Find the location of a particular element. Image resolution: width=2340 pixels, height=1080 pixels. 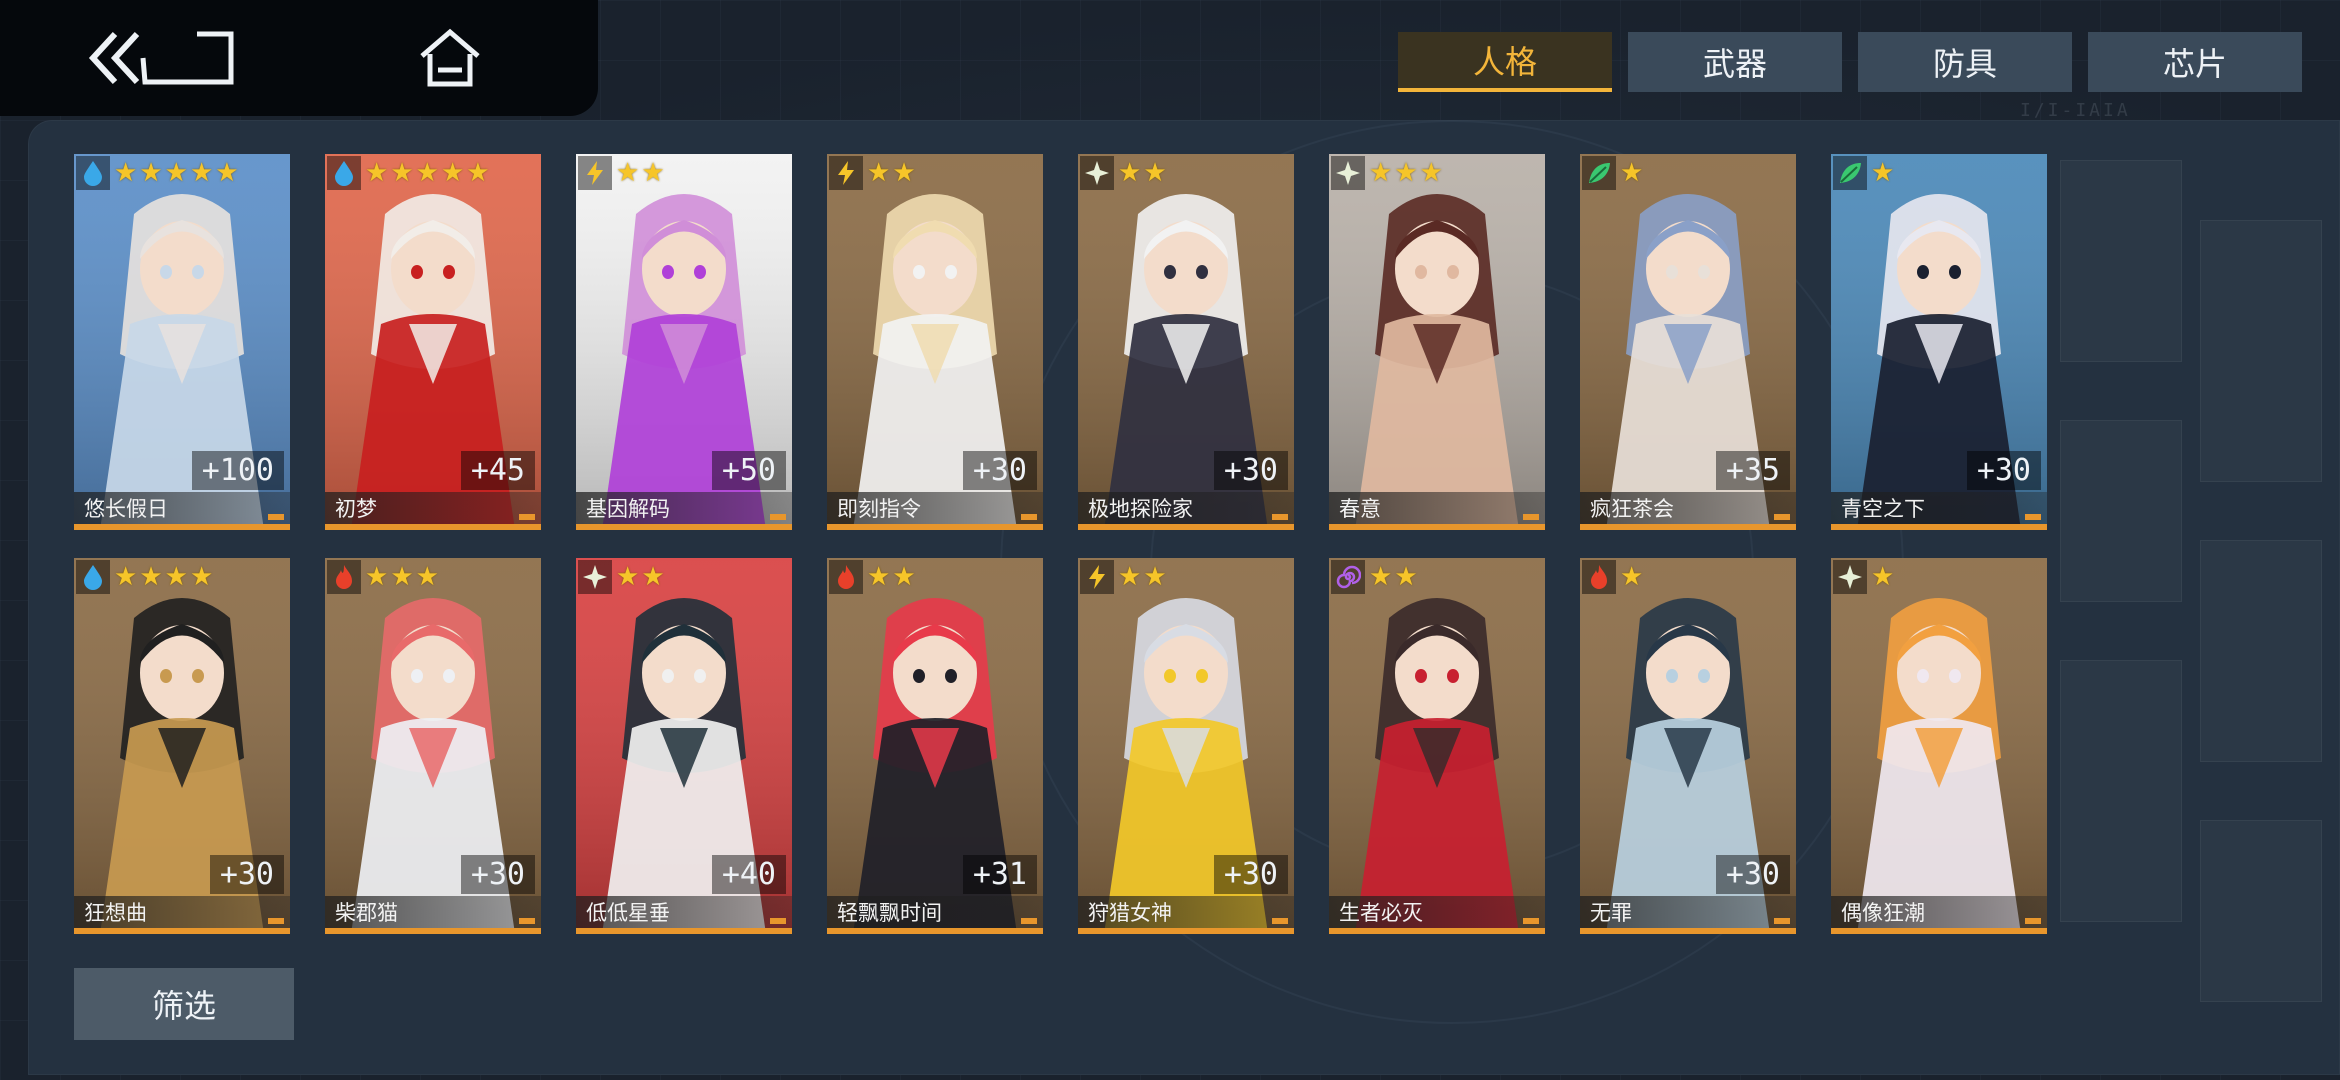

persona-card: ★ ★ +30 狩猎女神 is located at coordinates (1186, 746).